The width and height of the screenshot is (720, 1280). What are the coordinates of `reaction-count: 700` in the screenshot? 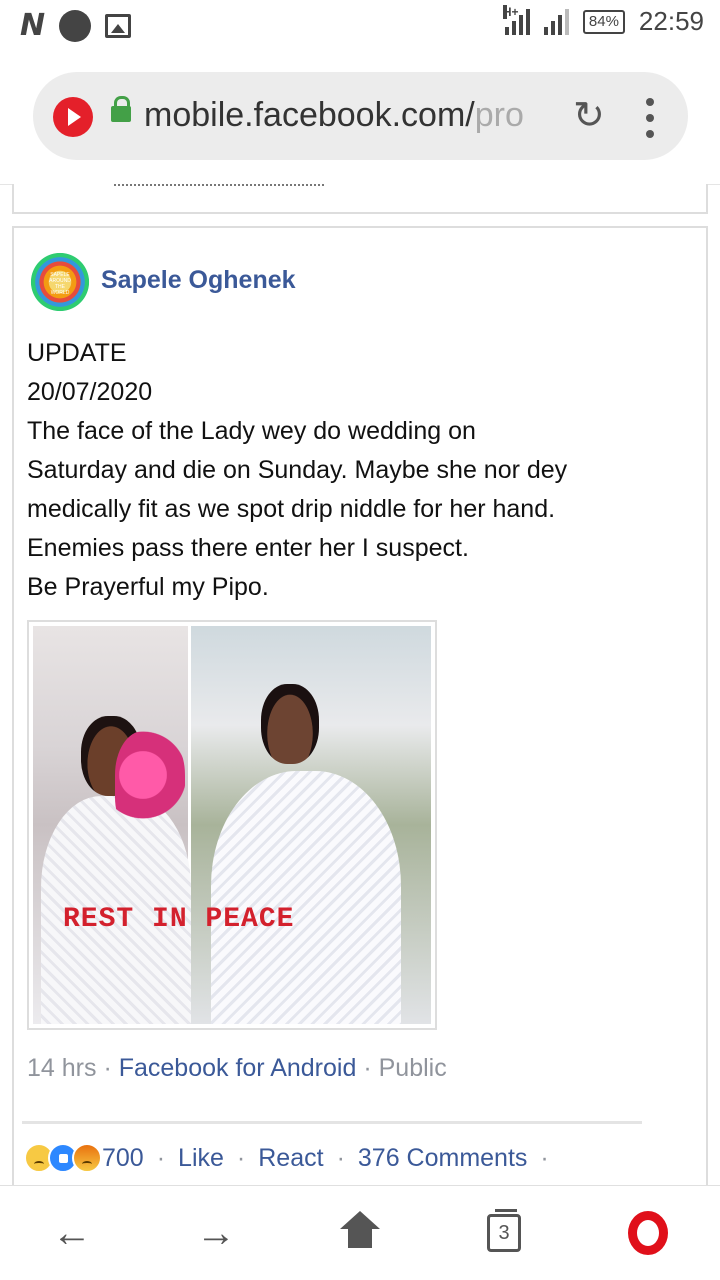 It's located at (123, 1158).